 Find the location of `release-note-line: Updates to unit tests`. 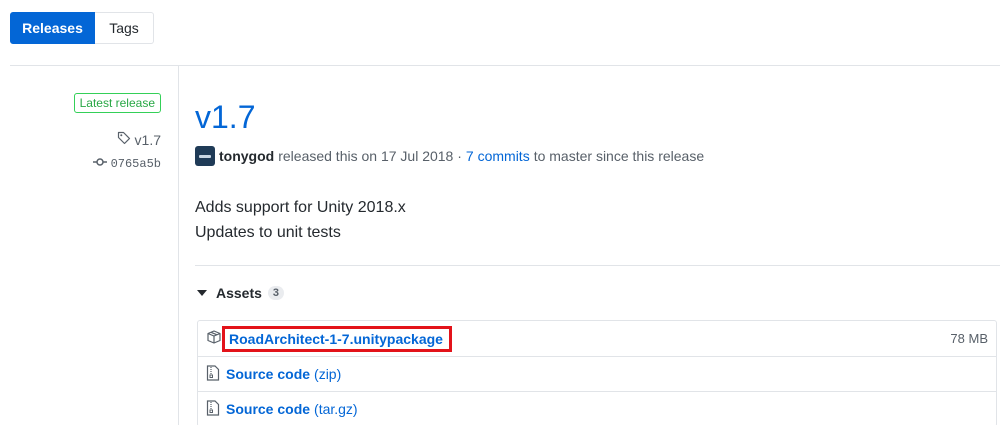

release-note-line: Updates to unit tests is located at coordinates (268, 232).